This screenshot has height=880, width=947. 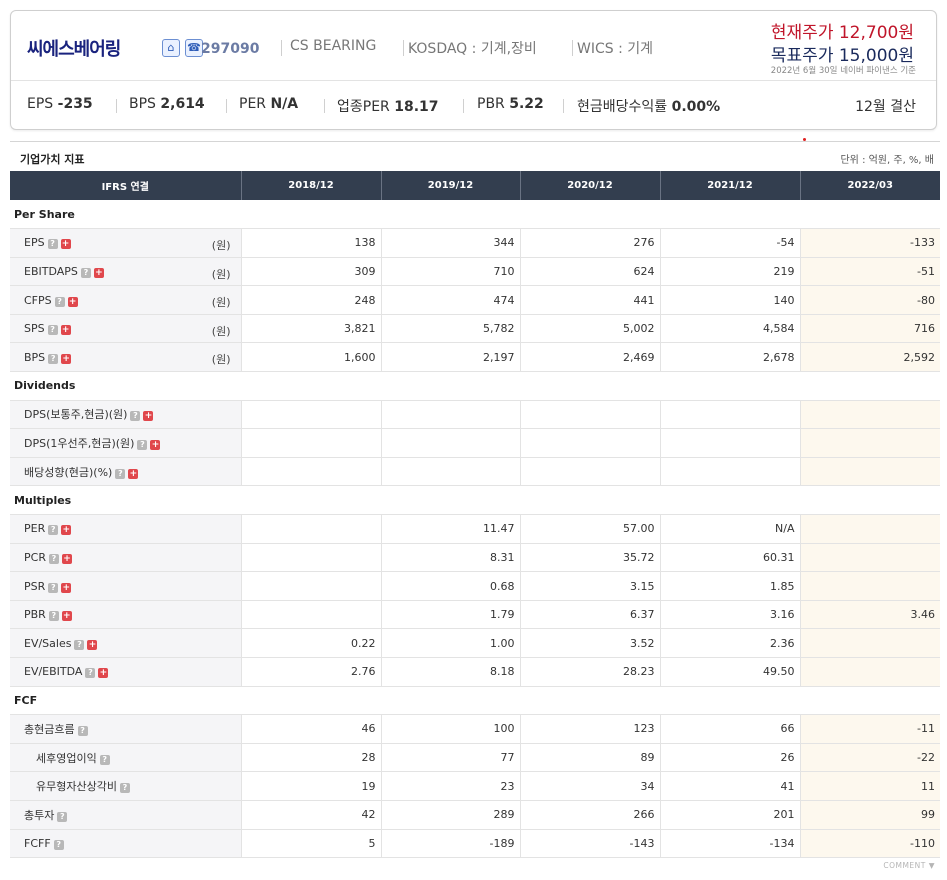 I want to click on row-label-cell: SPS? + (원), so click(x=126, y=329).